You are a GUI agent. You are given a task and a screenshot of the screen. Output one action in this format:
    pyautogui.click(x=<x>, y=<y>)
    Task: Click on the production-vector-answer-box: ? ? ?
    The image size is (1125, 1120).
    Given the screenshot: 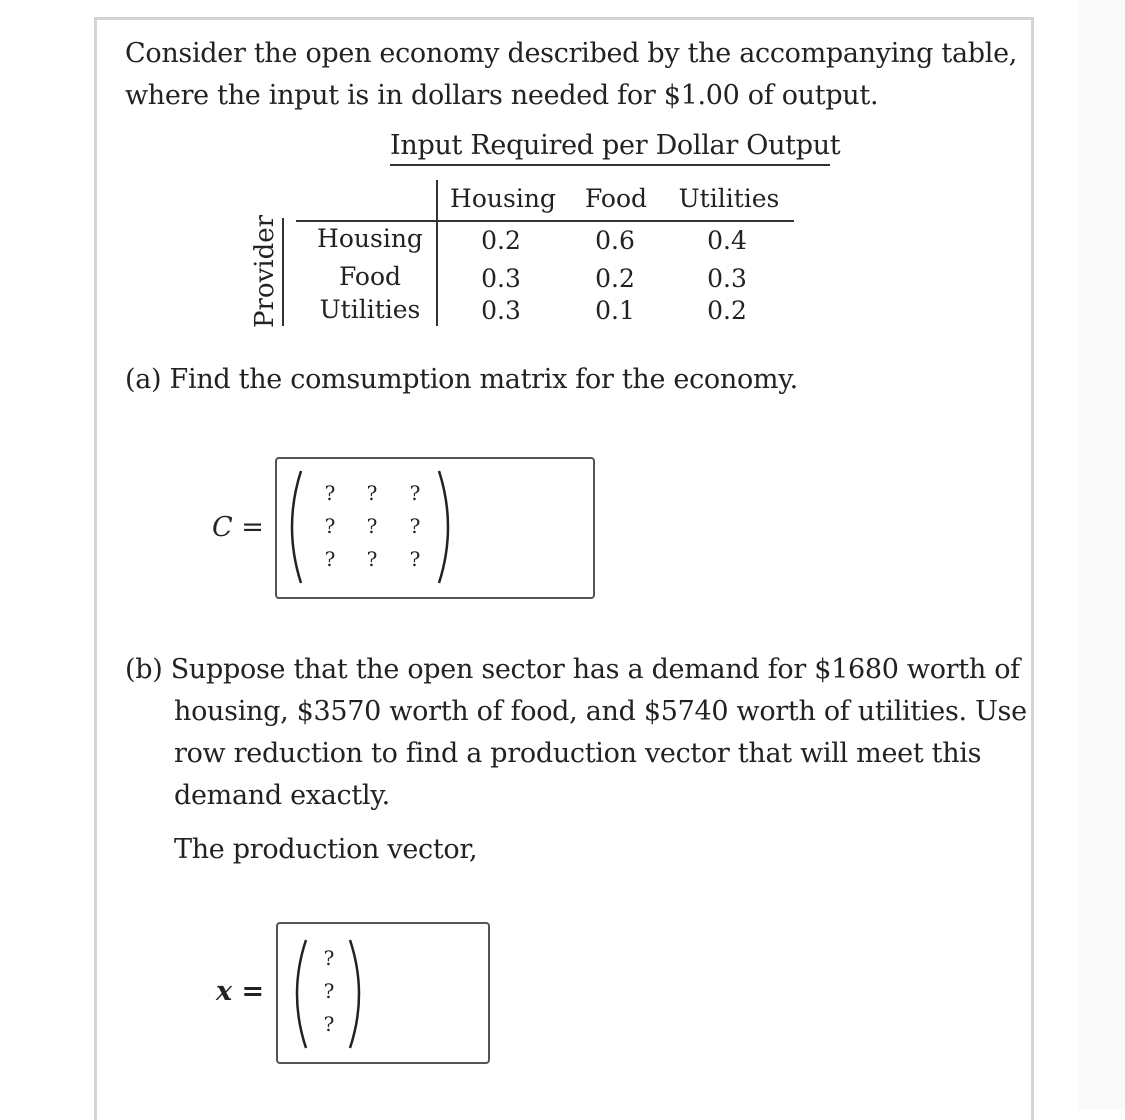 What is the action you would take?
    pyautogui.click(x=383, y=993)
    